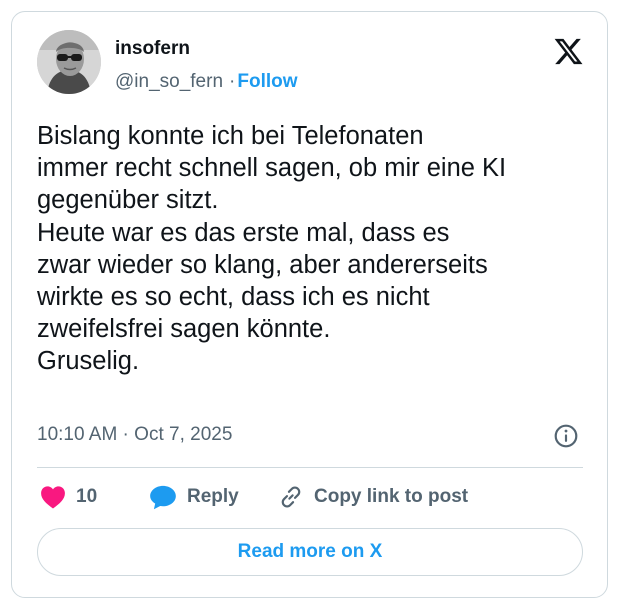 This screenshot has width=620, height=610. What do you see at coordinates (169, 81) in the screenshot?
I see `author-handle: @in_so_fern` at bounding box center [169, 81].